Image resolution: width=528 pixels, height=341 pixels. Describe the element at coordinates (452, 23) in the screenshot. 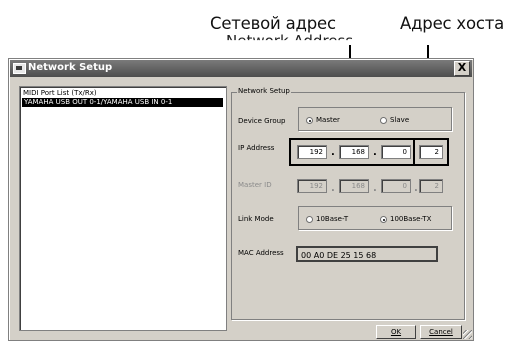

I see `host-address-callout: Адрес хоста` at that location.